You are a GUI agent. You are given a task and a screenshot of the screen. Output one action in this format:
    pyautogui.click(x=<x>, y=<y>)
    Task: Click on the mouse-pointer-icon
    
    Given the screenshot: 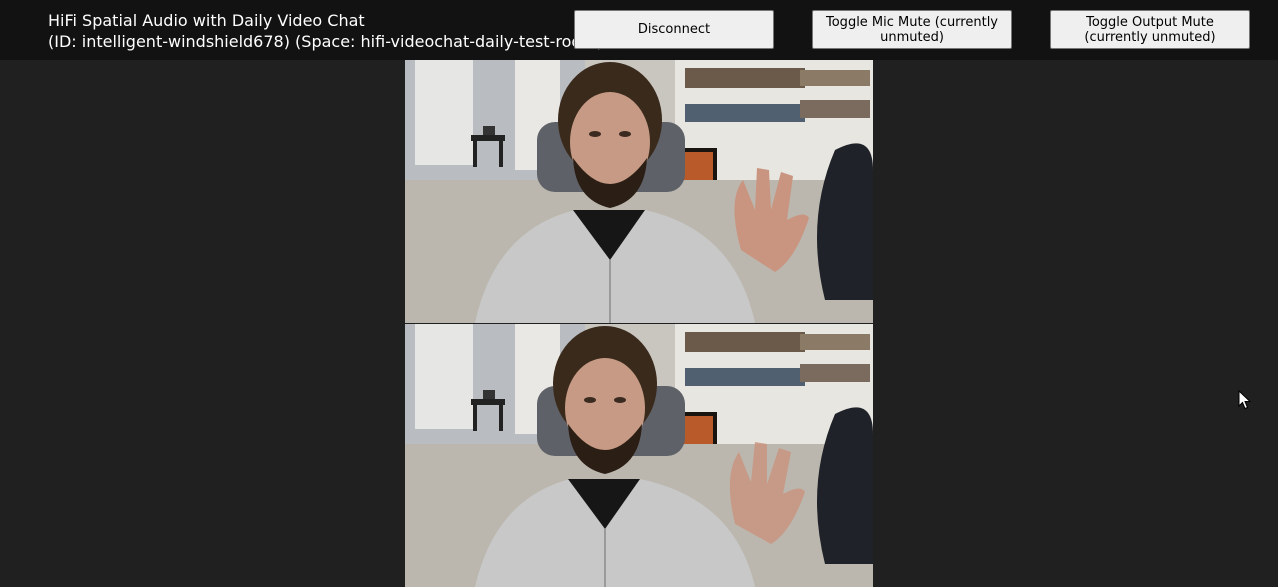 What is the action you would take?
    pyautogui.click(x=1245, y=400)
    